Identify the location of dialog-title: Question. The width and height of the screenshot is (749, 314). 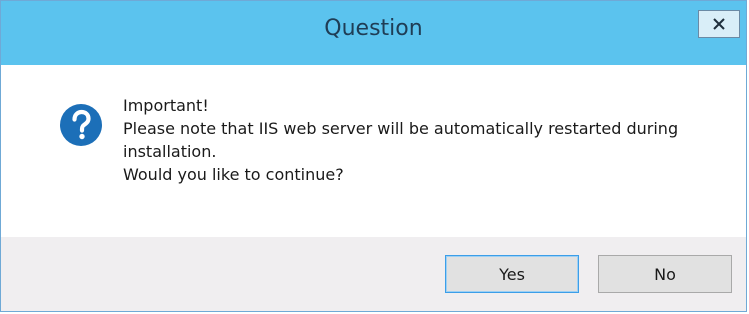
(373, 28).